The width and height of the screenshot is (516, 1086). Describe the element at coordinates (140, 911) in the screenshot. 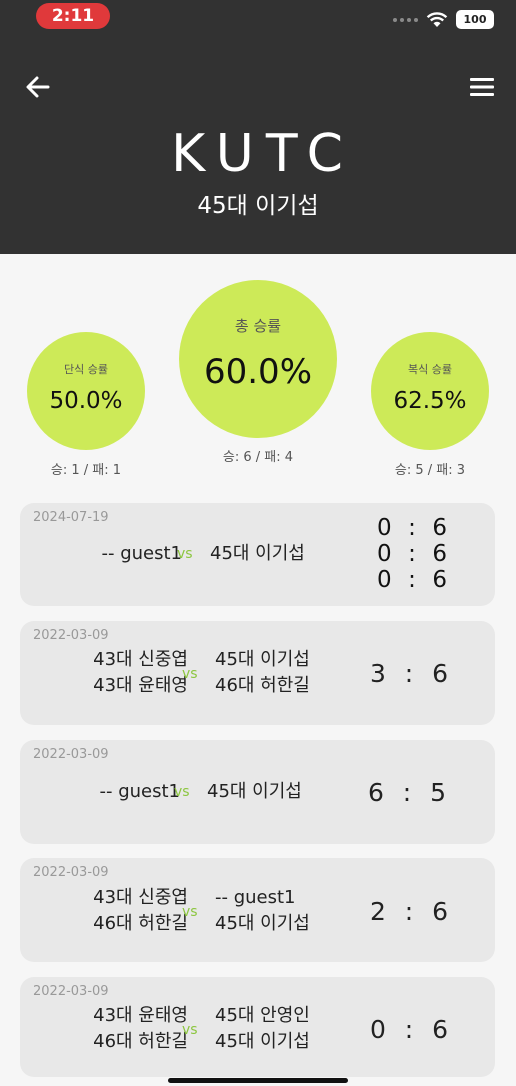

I see `team1-players: 43대 신중엽 46대 허한길` at that location.